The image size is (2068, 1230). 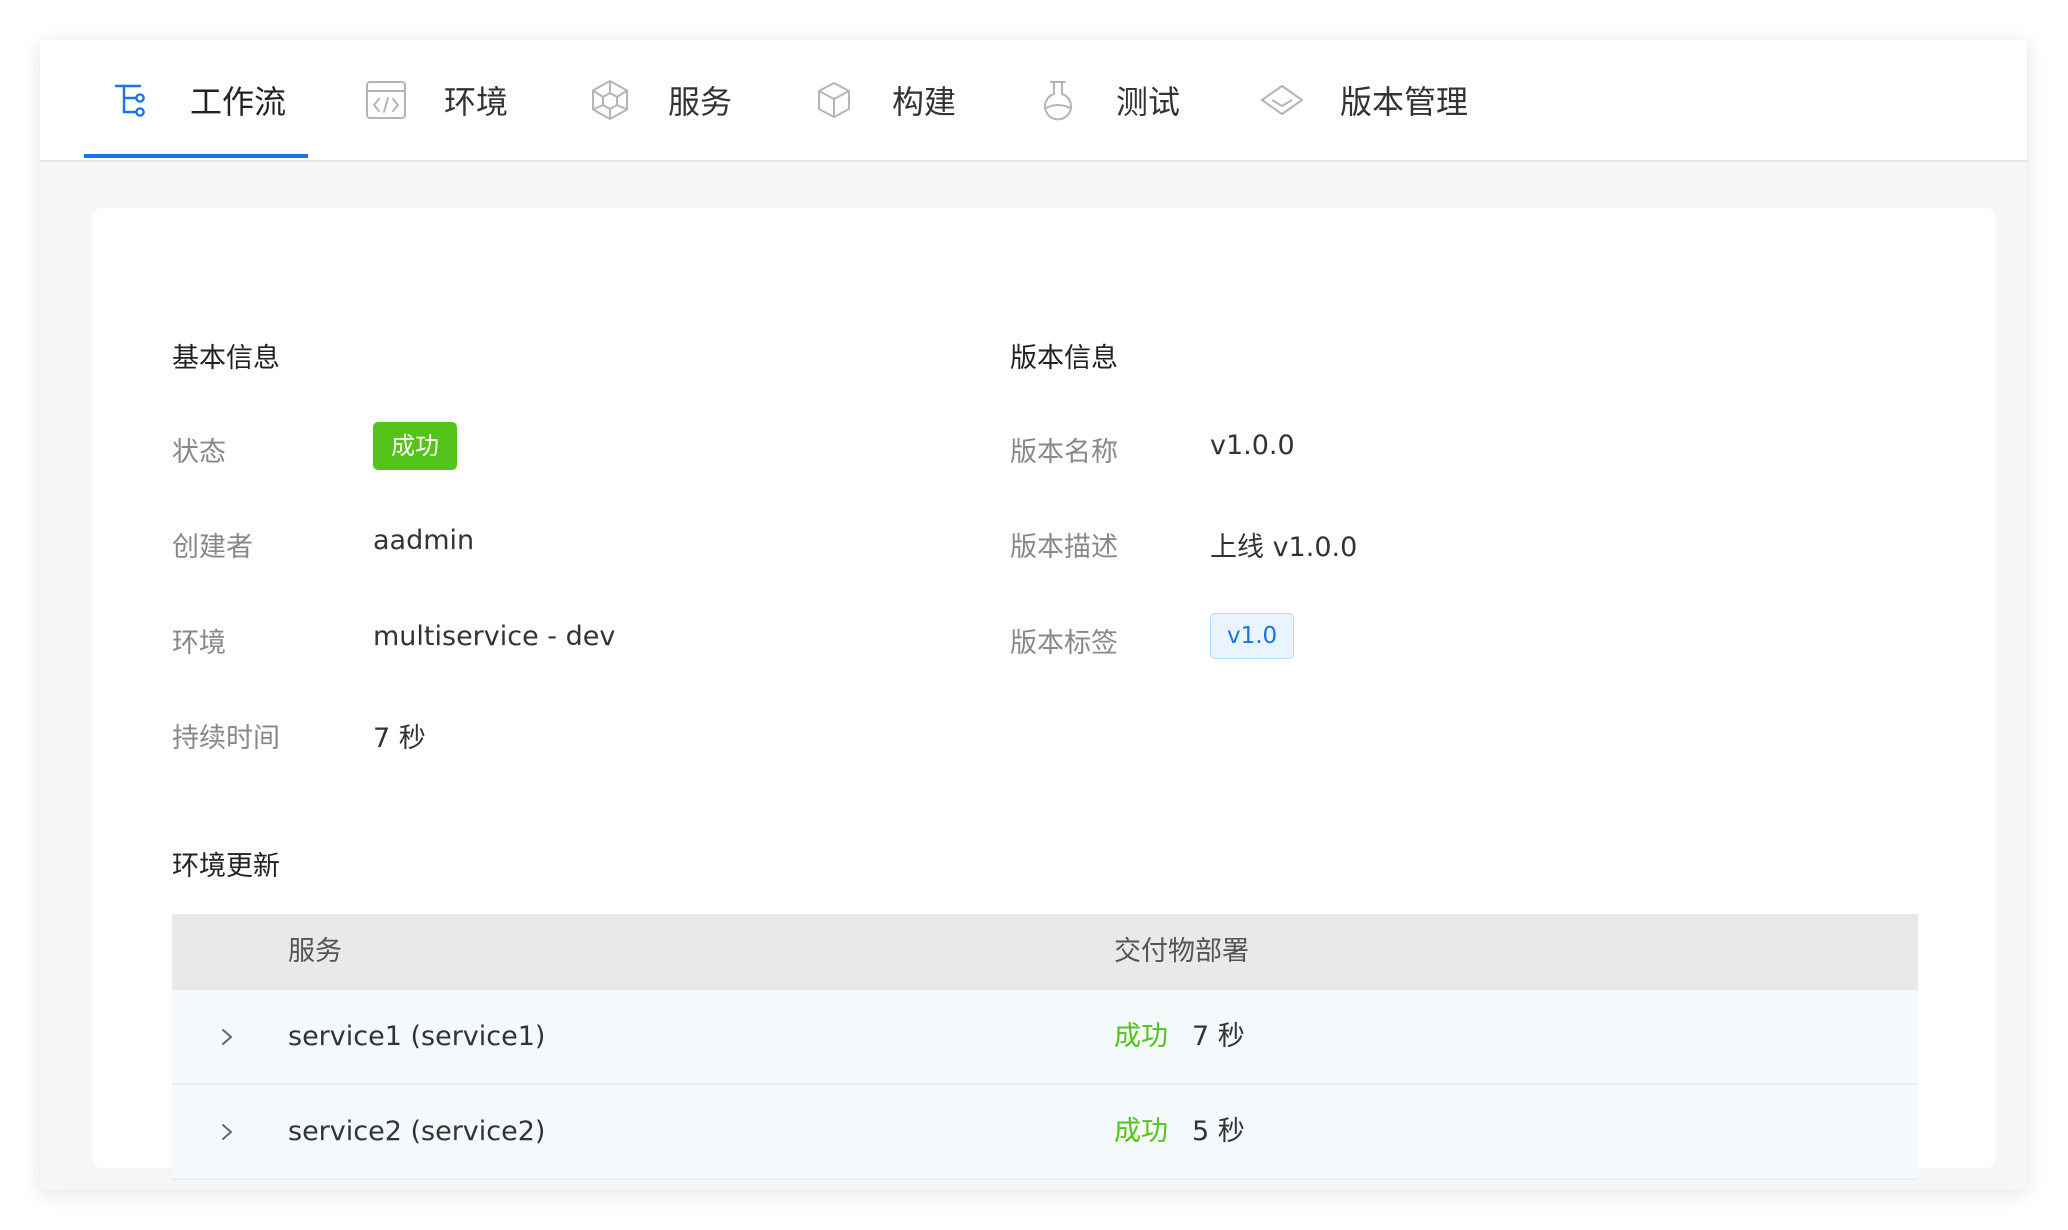 I want to click on duration-value: 7 秒, so click(x=399, y=738).